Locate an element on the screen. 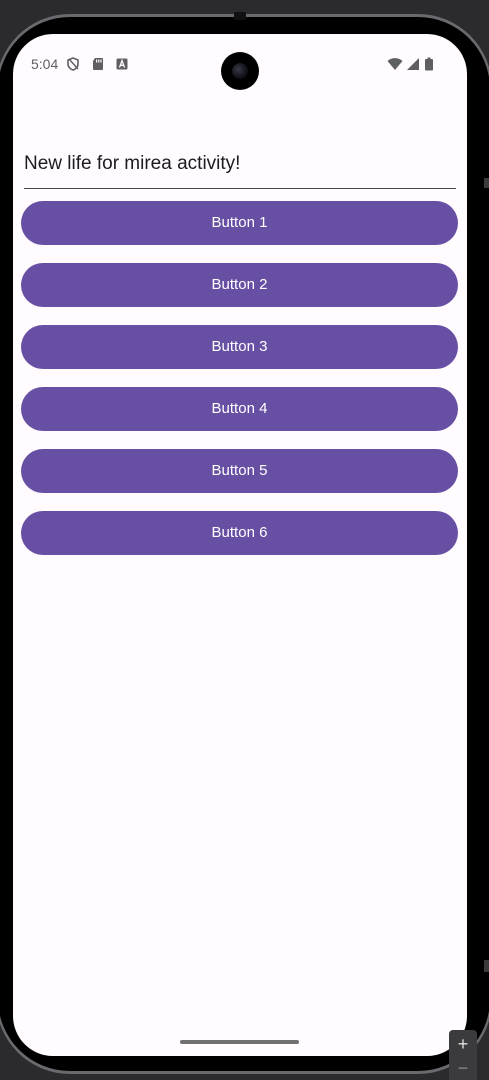  battery-icon is located at coordinates (429, 64).